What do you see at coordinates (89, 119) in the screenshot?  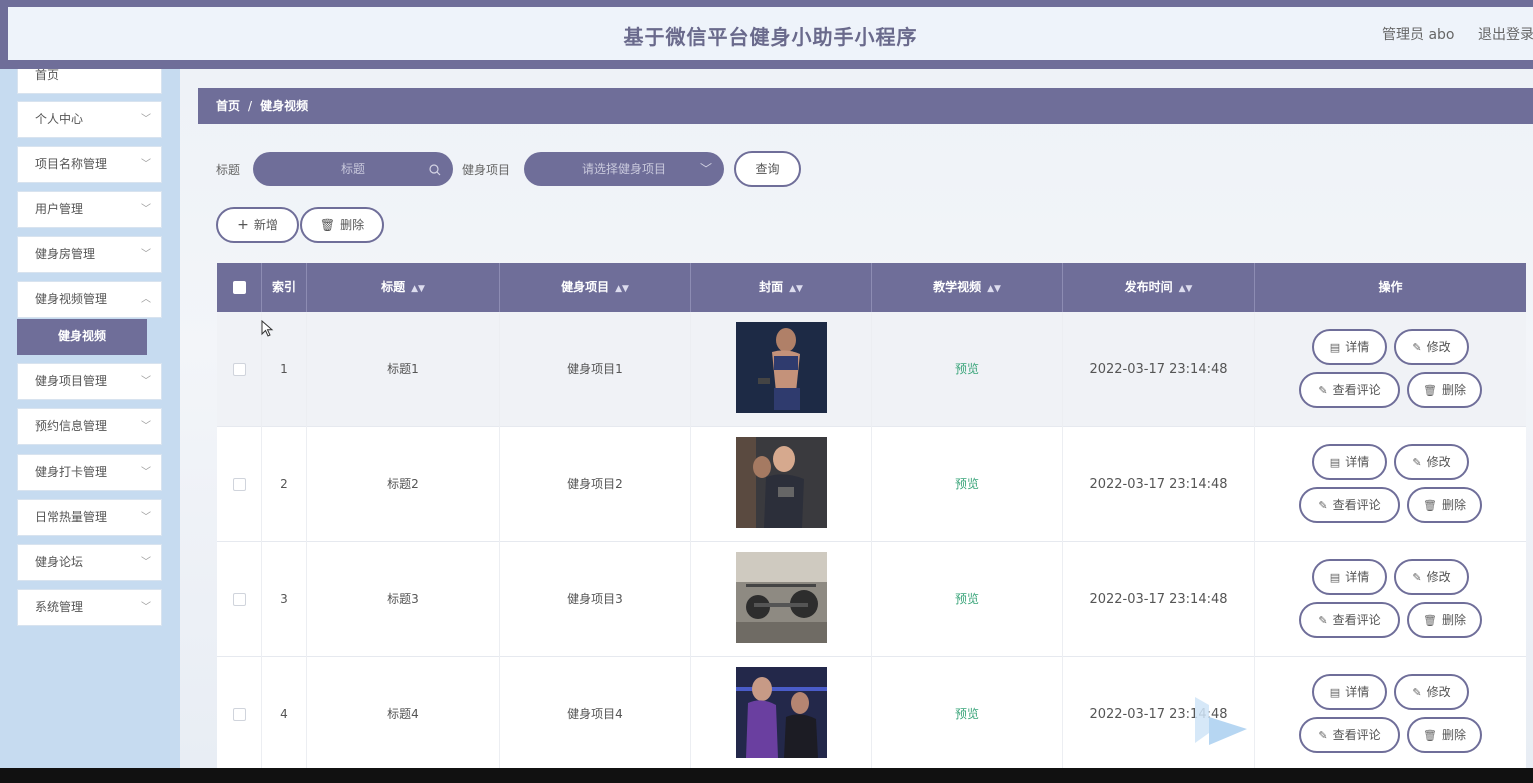 I see `sidebar-item-personal-center: 个人中心 ﹀` at bounding box center [89, 119].